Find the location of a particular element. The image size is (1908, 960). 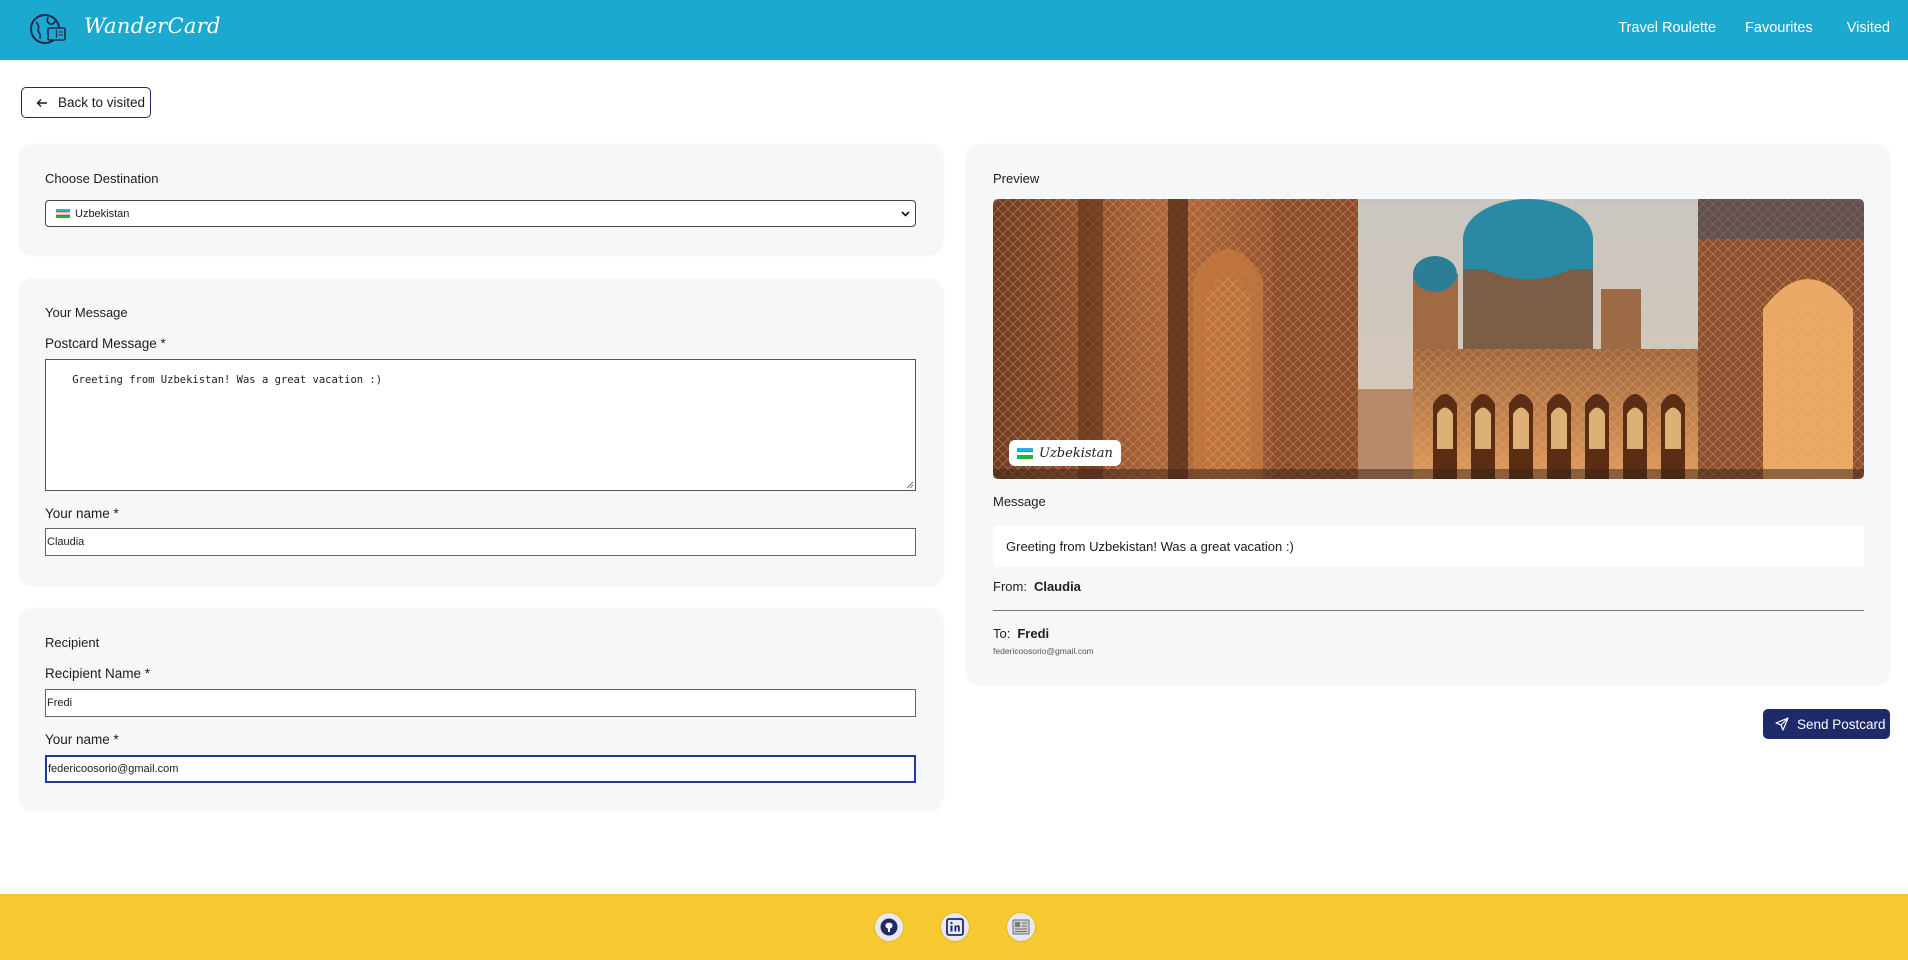

back-button-label: Back to visited is located at coordinates (102, 102).